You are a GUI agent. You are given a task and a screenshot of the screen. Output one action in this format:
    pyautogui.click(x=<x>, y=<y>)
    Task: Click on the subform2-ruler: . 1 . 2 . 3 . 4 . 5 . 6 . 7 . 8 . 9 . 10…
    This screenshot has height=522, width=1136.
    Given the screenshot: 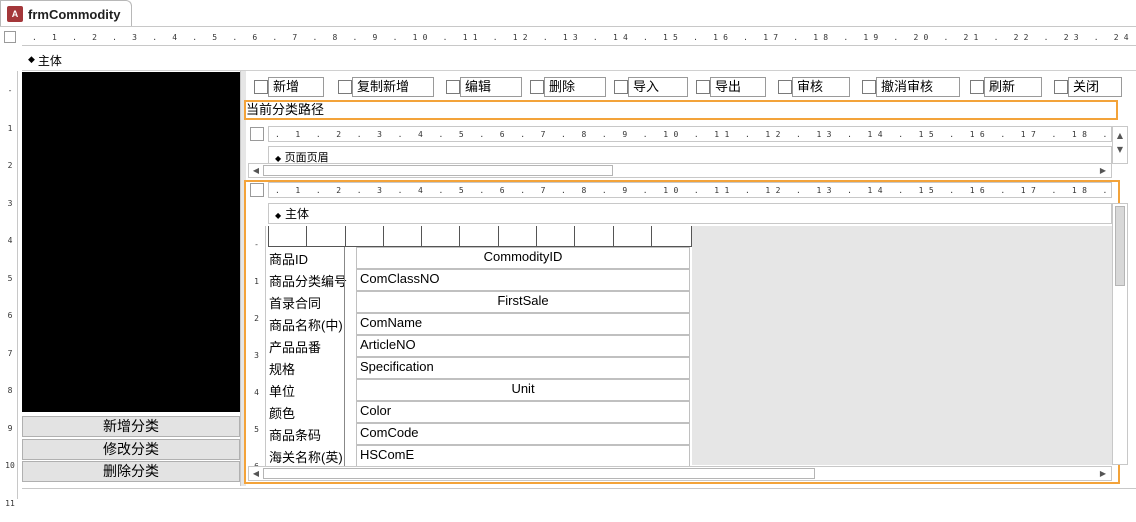 What is the action you would take?
    pyautogui.click(x=690, y=190)
    